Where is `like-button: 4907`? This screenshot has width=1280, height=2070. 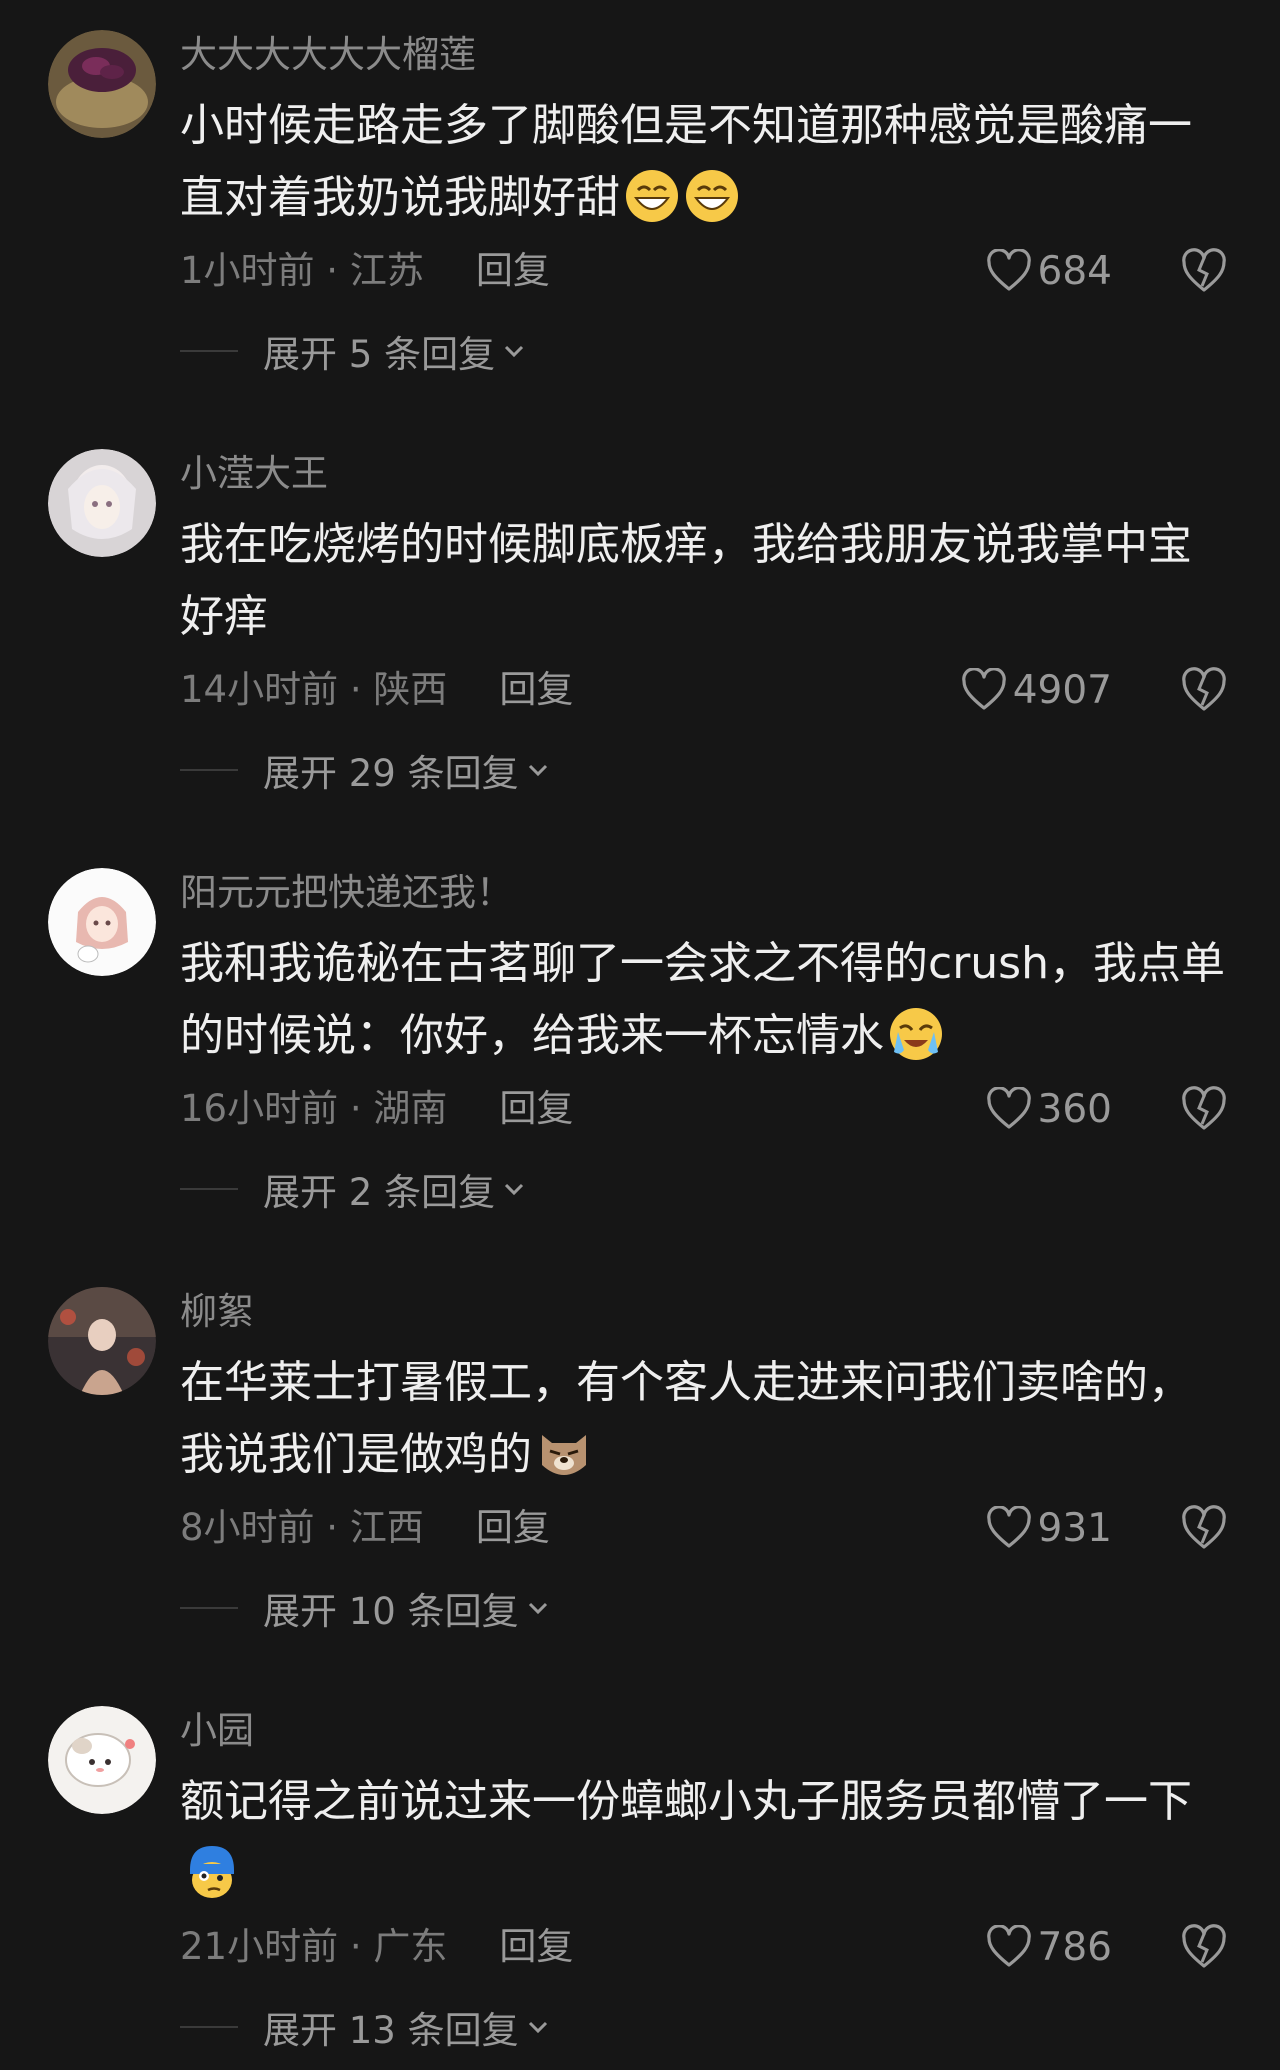
like-button: 4907 is located at coordinates (1036, 690).